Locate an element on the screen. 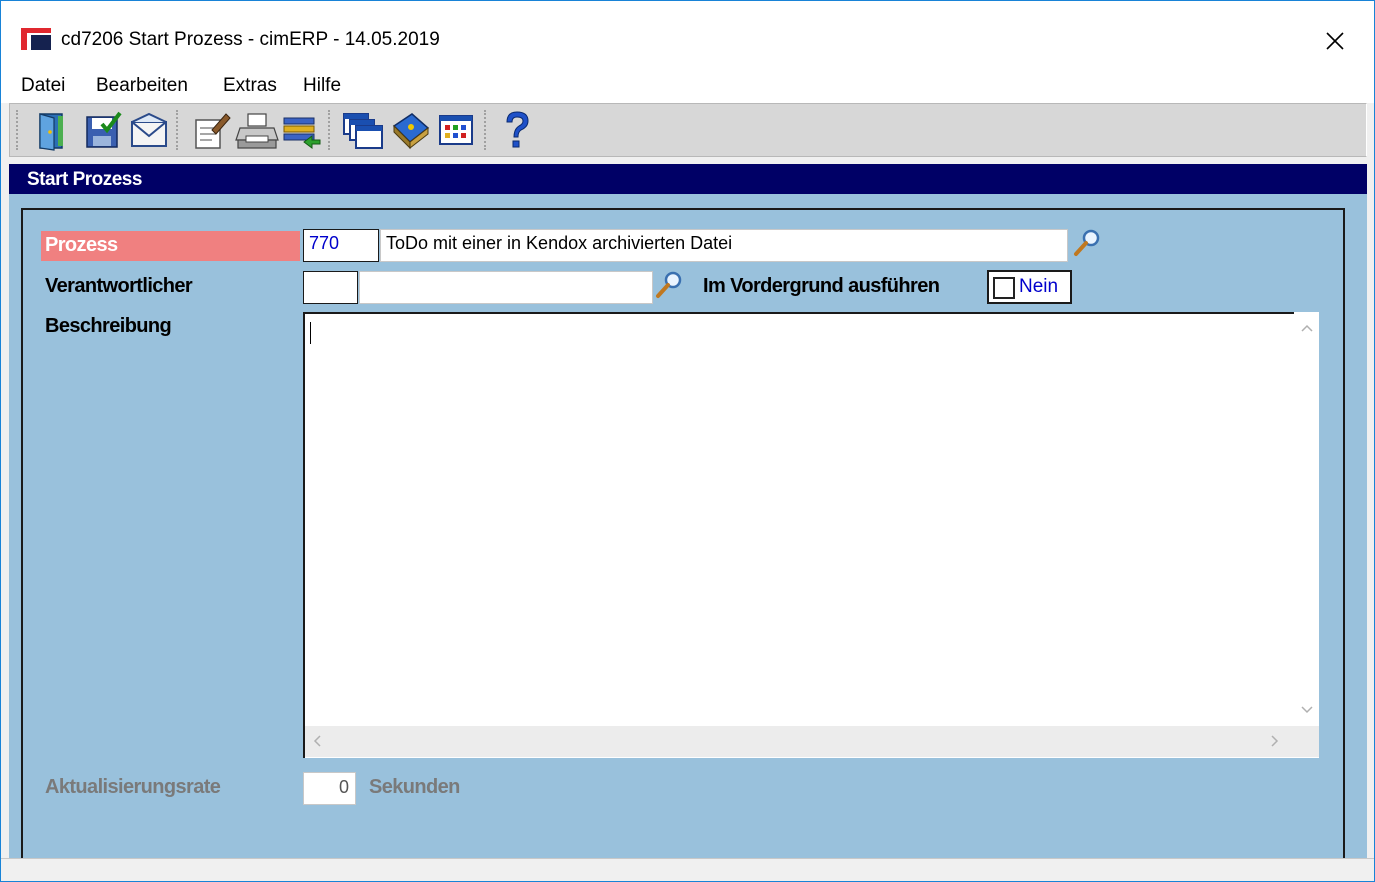  edit-button is located at coordinates (211, 131).